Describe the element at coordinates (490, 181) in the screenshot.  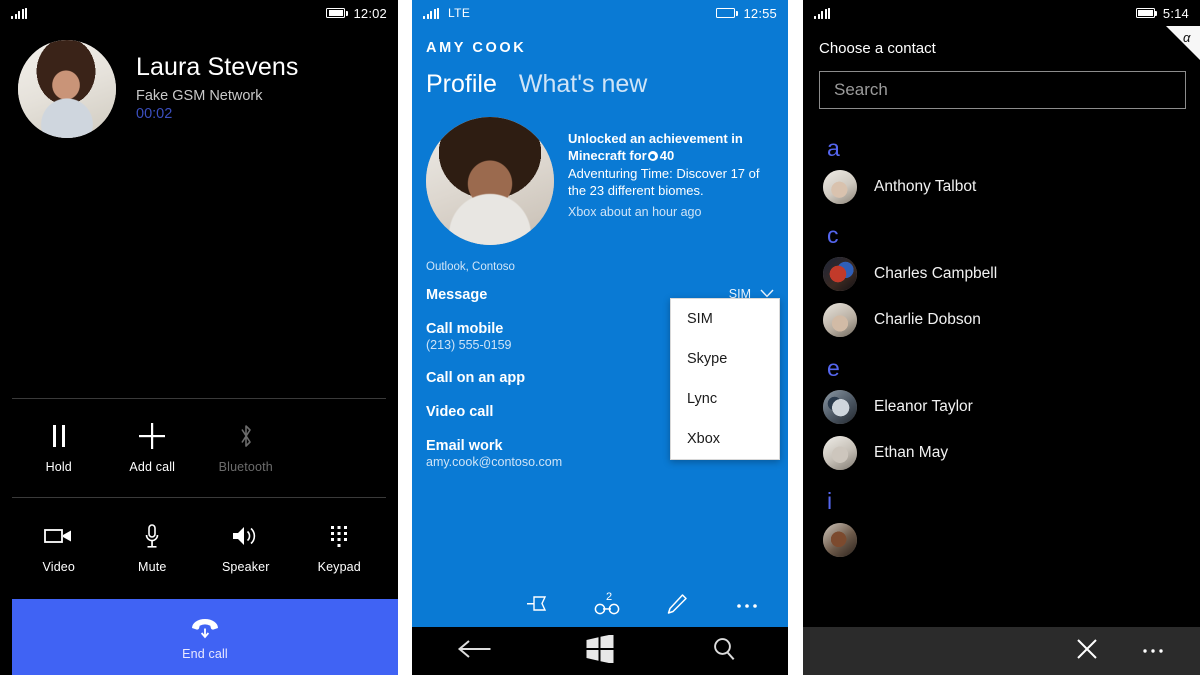
I see `profile-avatar` at that location.